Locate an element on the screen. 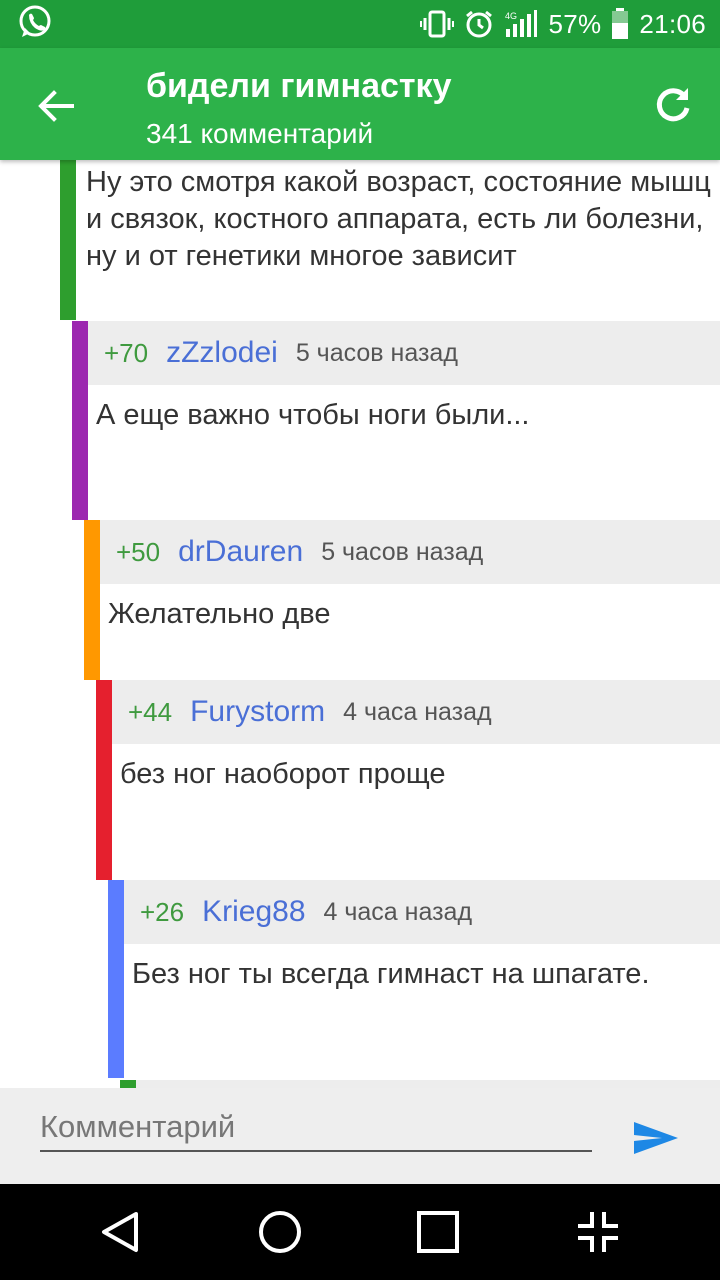 The height and width of the screenshot is (1280, 720). whatsapp-icon is located at coordinates (35, 24).